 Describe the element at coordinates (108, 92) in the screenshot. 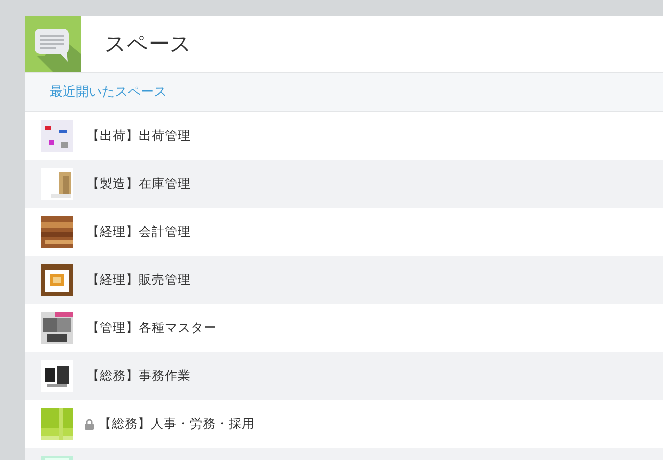

I see `section-heading: 最近開いたスペース` at that location.